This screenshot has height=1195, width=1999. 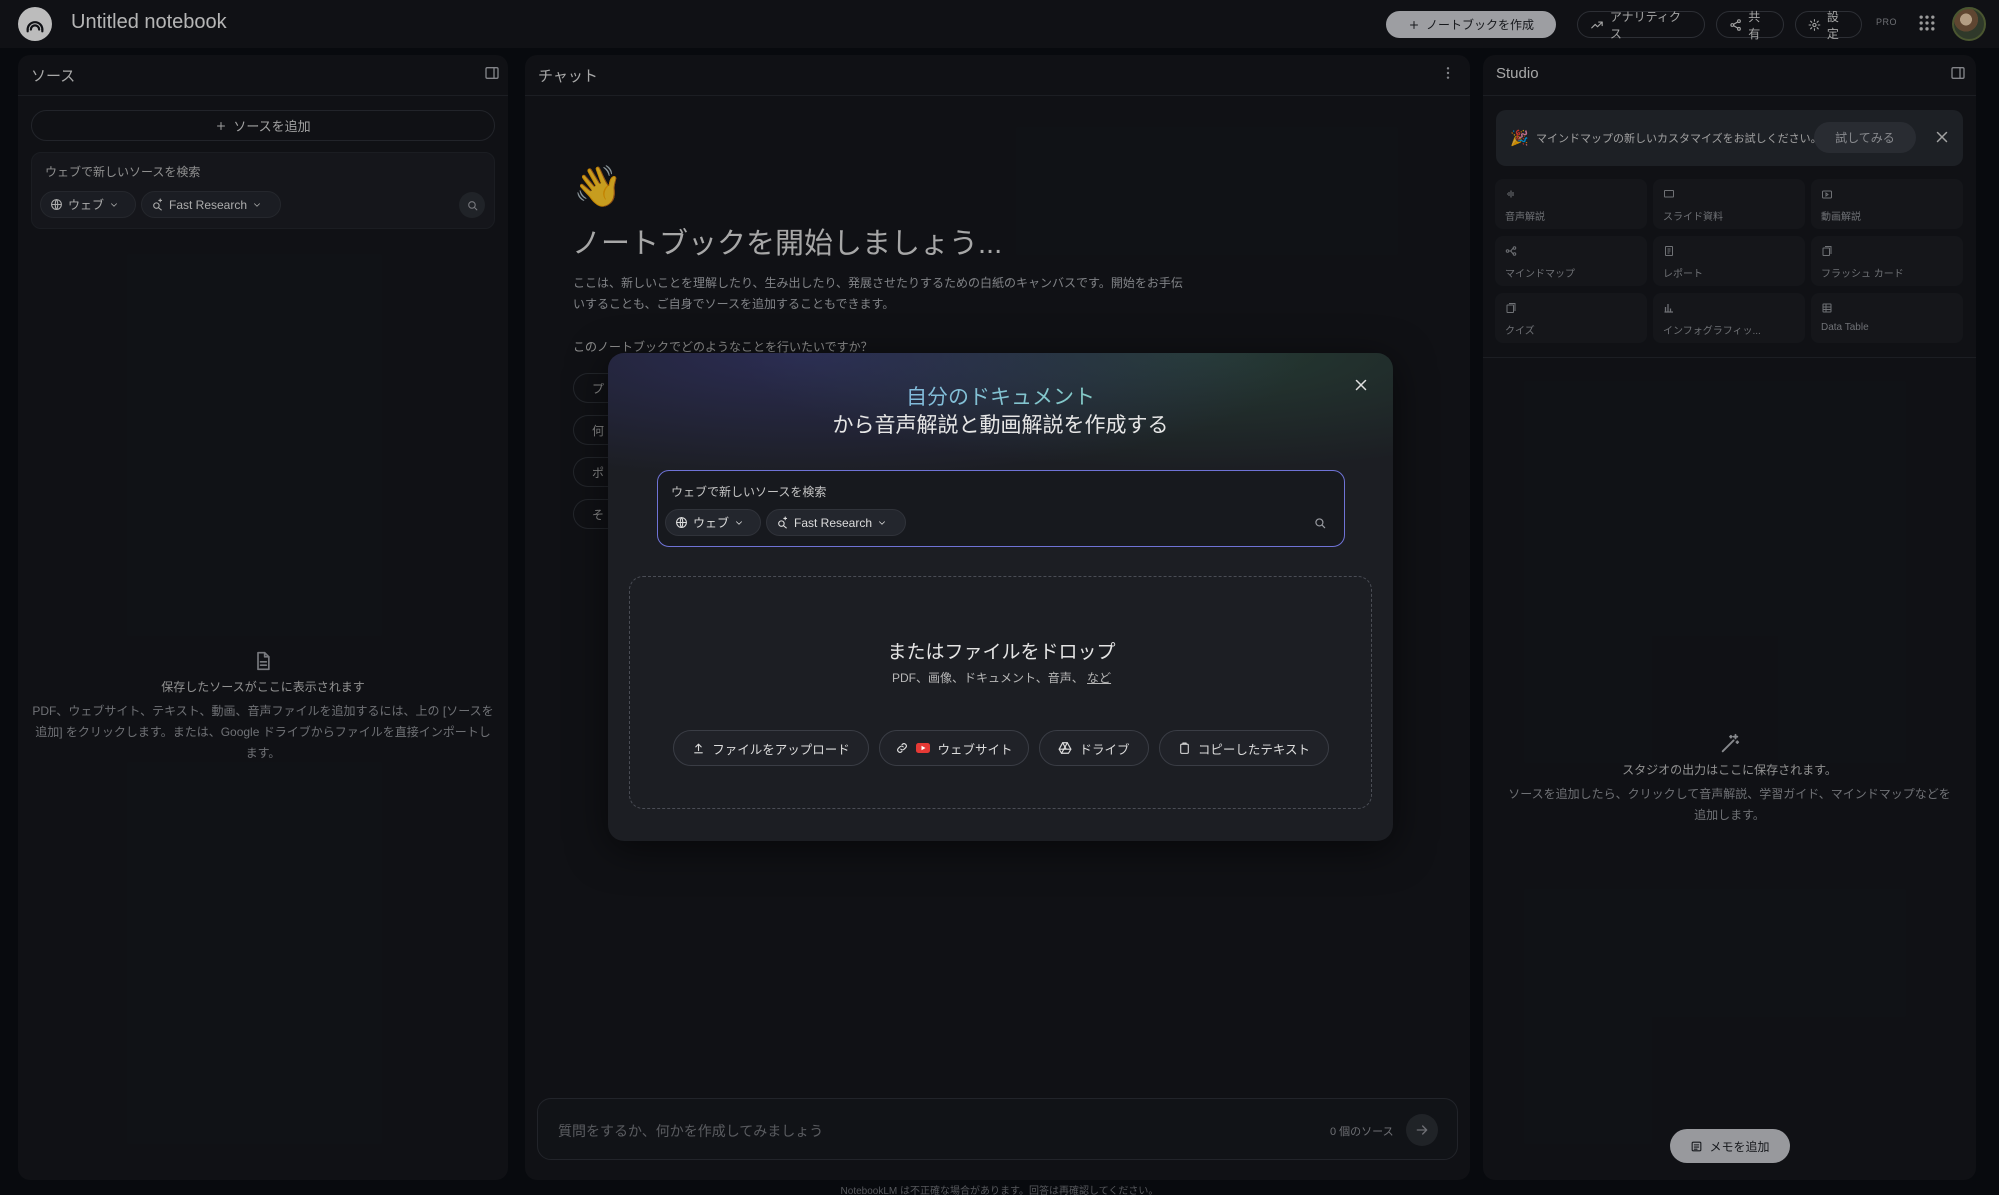 I want to click on drive-button: ドライブ, so click(x=1094, y=748).